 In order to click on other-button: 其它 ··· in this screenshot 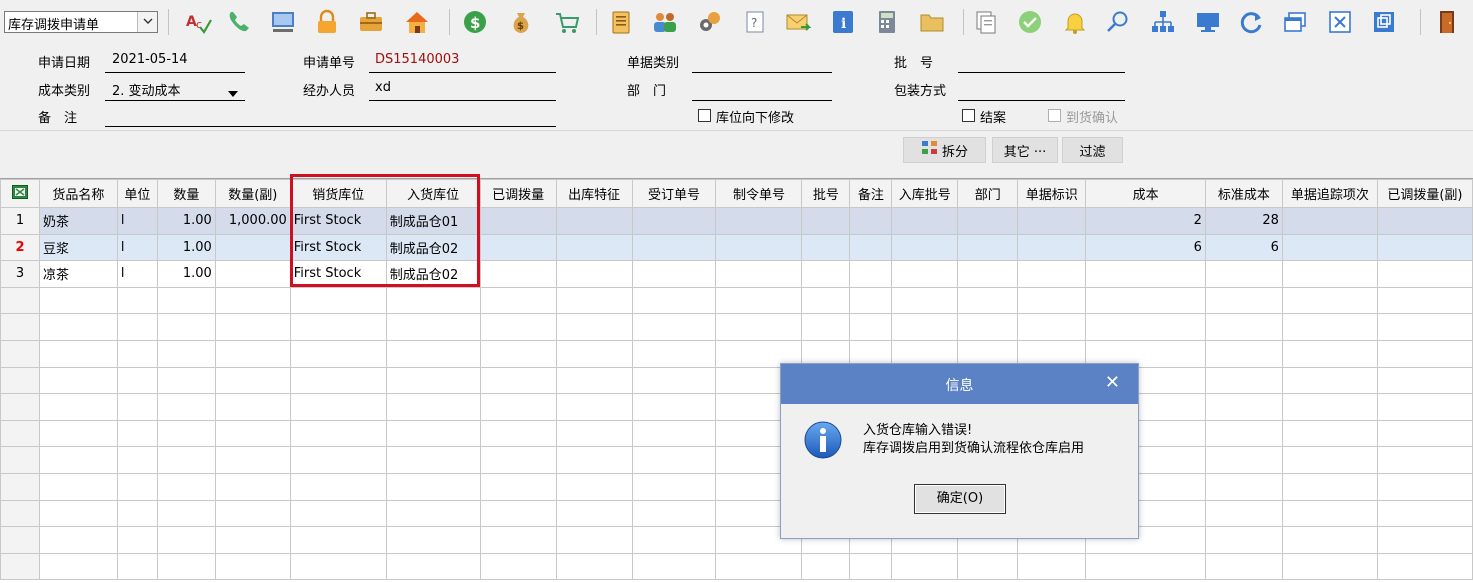, I will do `click(1025, 150)`.